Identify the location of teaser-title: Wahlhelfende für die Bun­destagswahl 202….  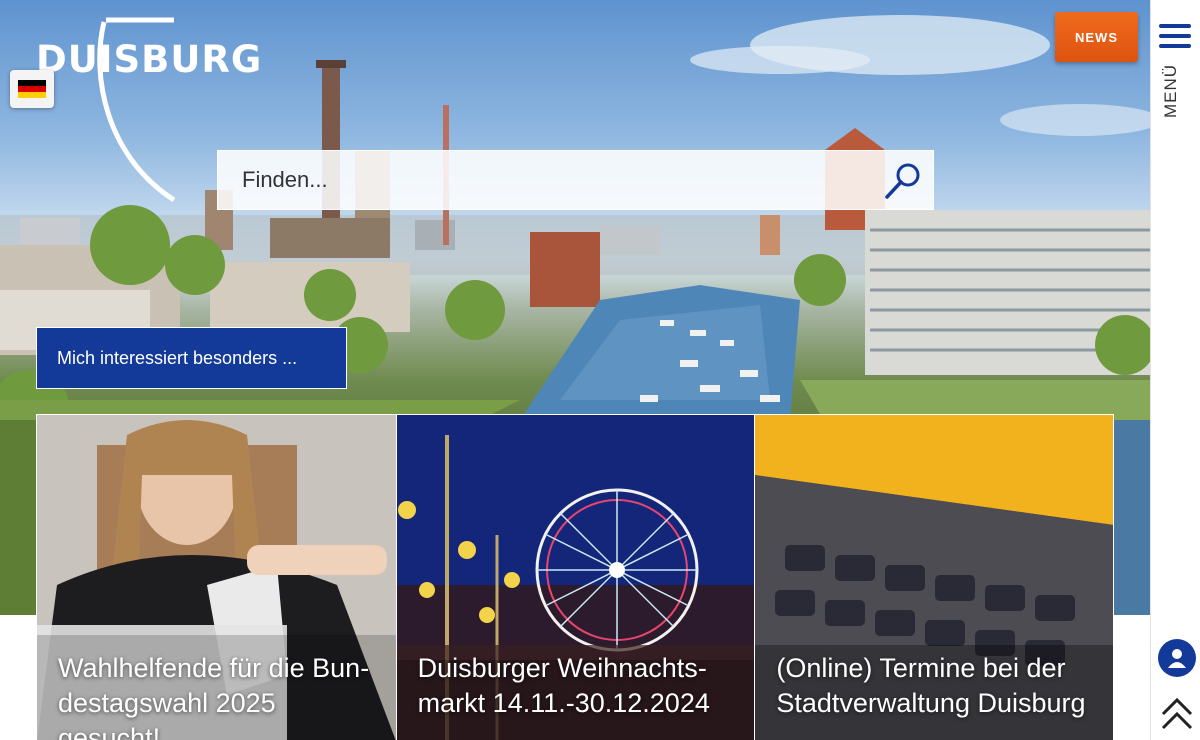
(214, 696).